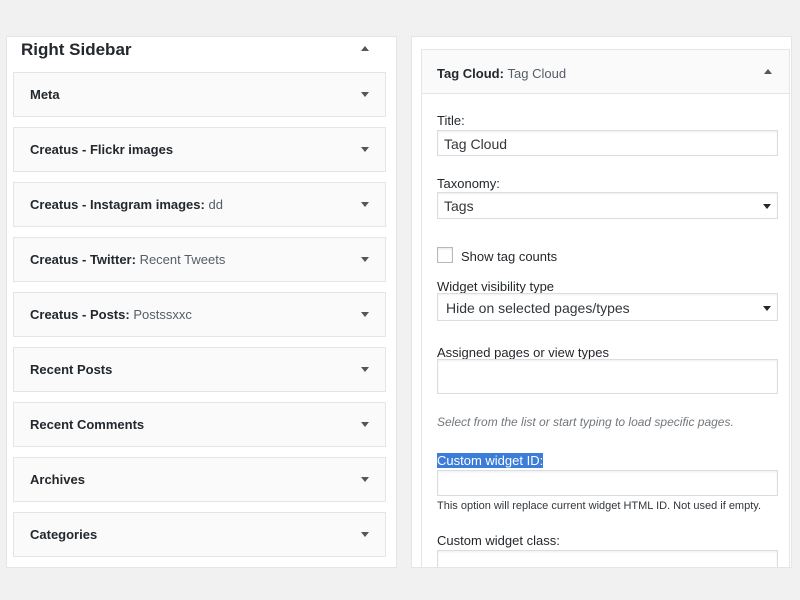  I want to click on widget-item-categories: Categories, so click(199, 534).